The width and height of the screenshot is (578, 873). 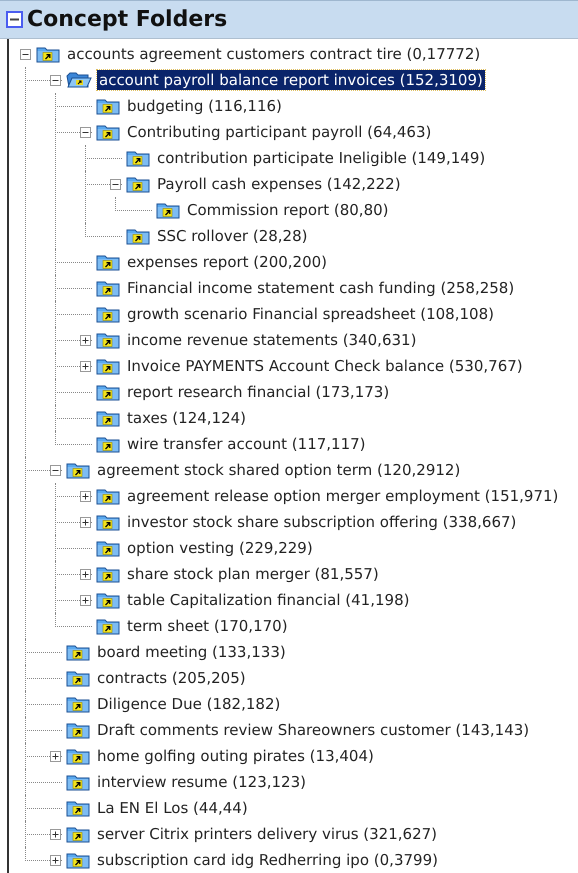 I want to click on tree-item: taxes (124,124), so click(x=186, y=418).